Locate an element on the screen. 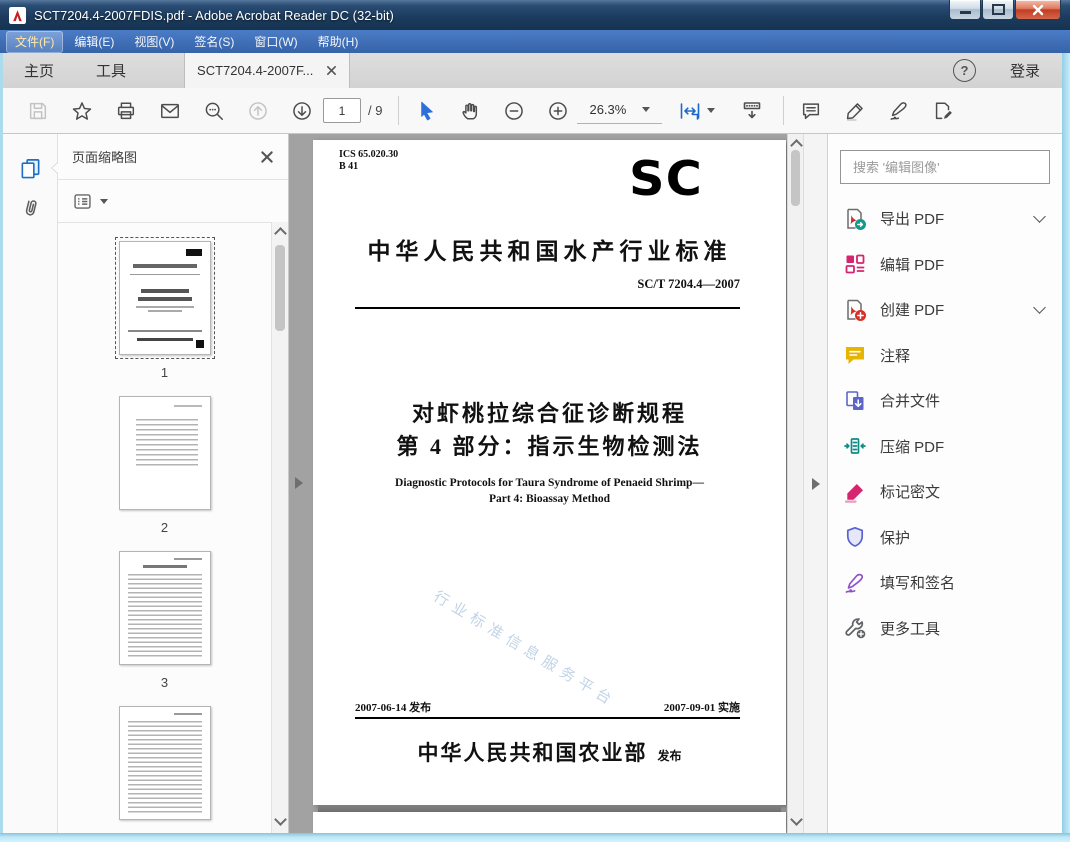 The height and width of the screenshot is (842, 1070). star-icon is located at coordinates (82, 110).